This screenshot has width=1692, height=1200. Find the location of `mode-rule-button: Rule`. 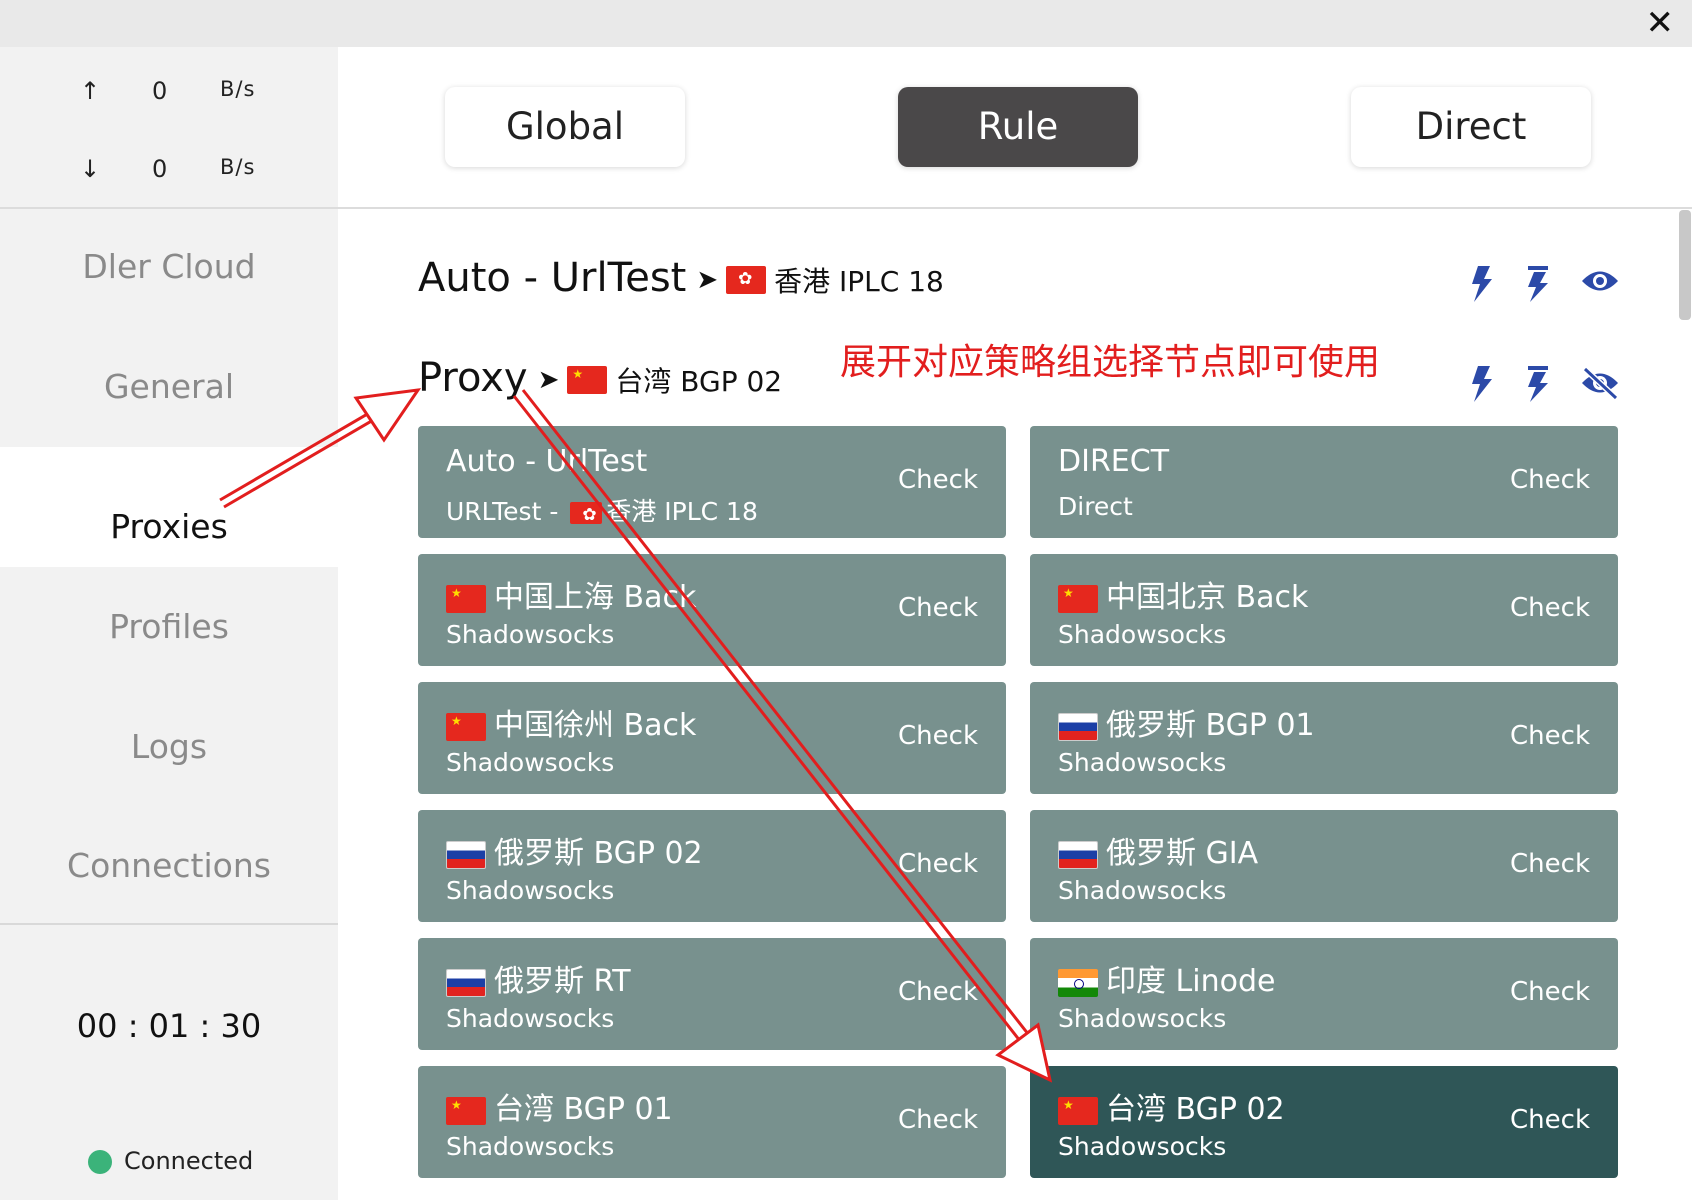

mode-rule-button: Rule is located at coordinates (1018, 127).